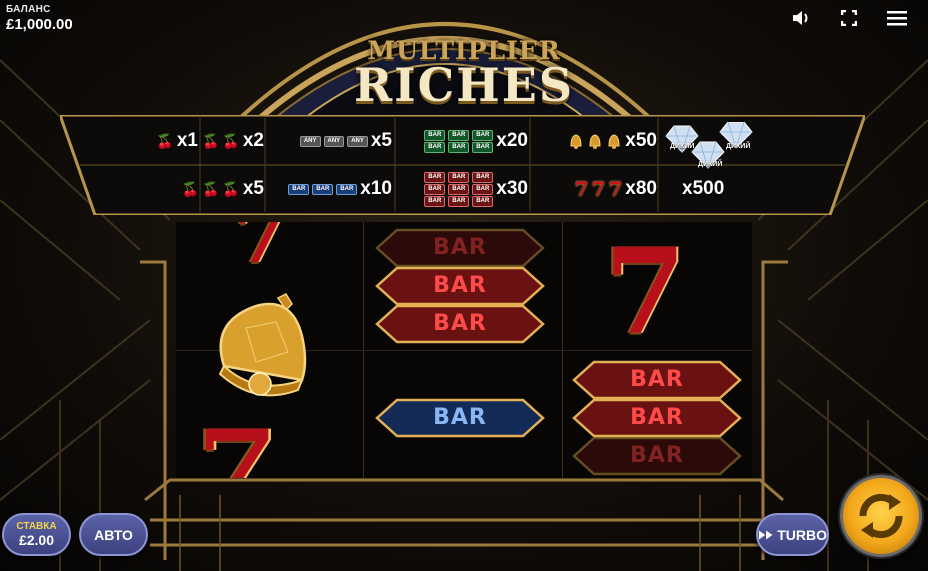  I want to click on pay-cherry-3: 🍒 🍒 🍒 x5, so click(218, 189).